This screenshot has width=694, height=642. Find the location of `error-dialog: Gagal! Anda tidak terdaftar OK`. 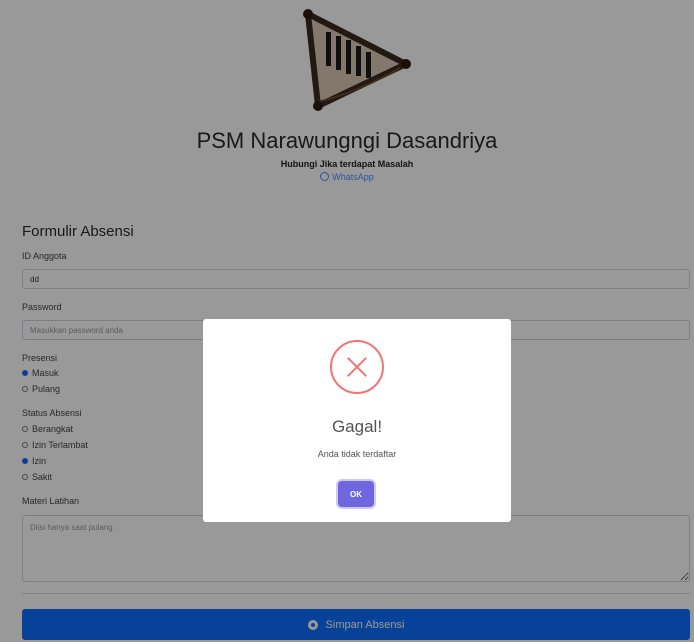

error-dialog: Gagal! Anda tidak terdaftar OK is located at coordinates (357, 420).